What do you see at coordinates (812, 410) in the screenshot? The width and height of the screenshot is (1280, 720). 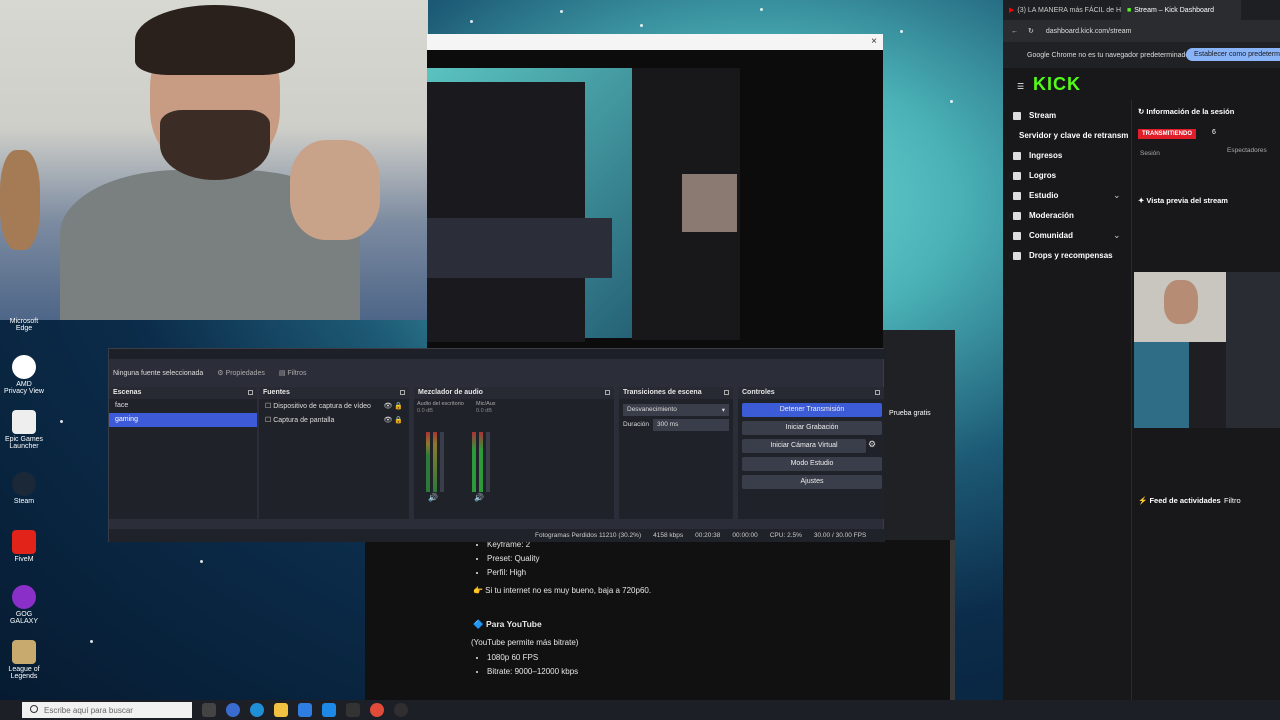 I see `stop-stream-button: Detener Transmisión` at bounding box center [812, 410].